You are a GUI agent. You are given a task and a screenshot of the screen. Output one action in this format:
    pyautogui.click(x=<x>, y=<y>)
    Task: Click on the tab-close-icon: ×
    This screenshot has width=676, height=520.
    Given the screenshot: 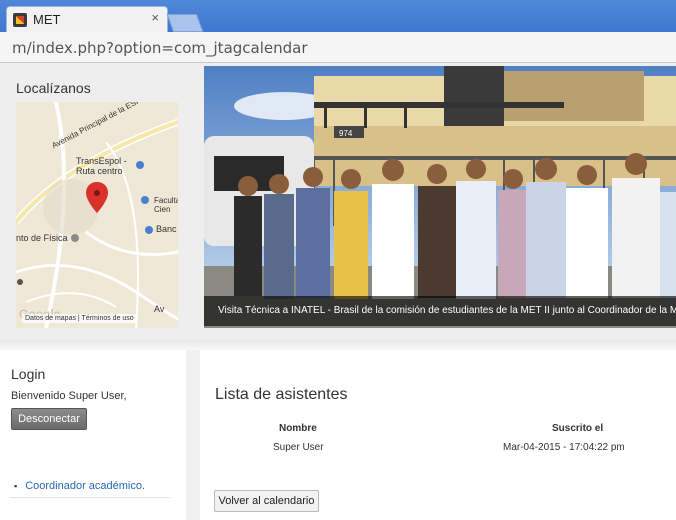 What is the action you would take?
    pyautogui.click(x=155, y=17)
    